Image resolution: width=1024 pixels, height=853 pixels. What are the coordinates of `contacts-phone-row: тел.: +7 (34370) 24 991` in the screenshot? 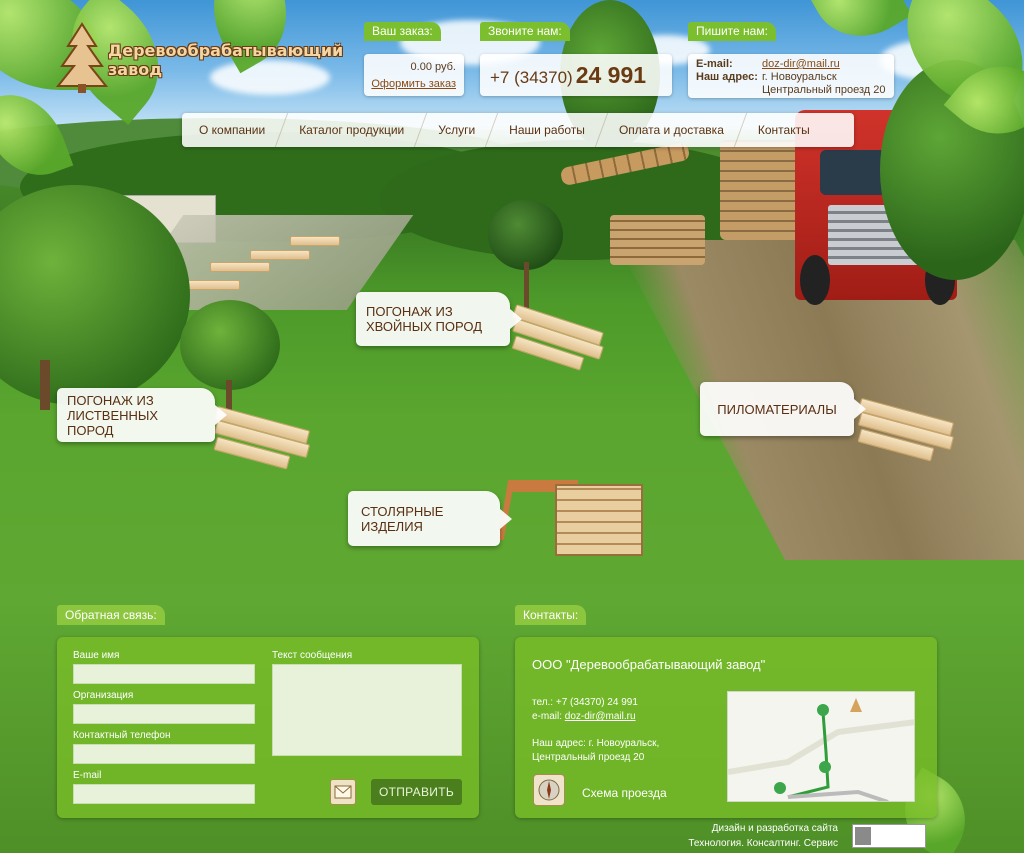 It's located at (585, 702).